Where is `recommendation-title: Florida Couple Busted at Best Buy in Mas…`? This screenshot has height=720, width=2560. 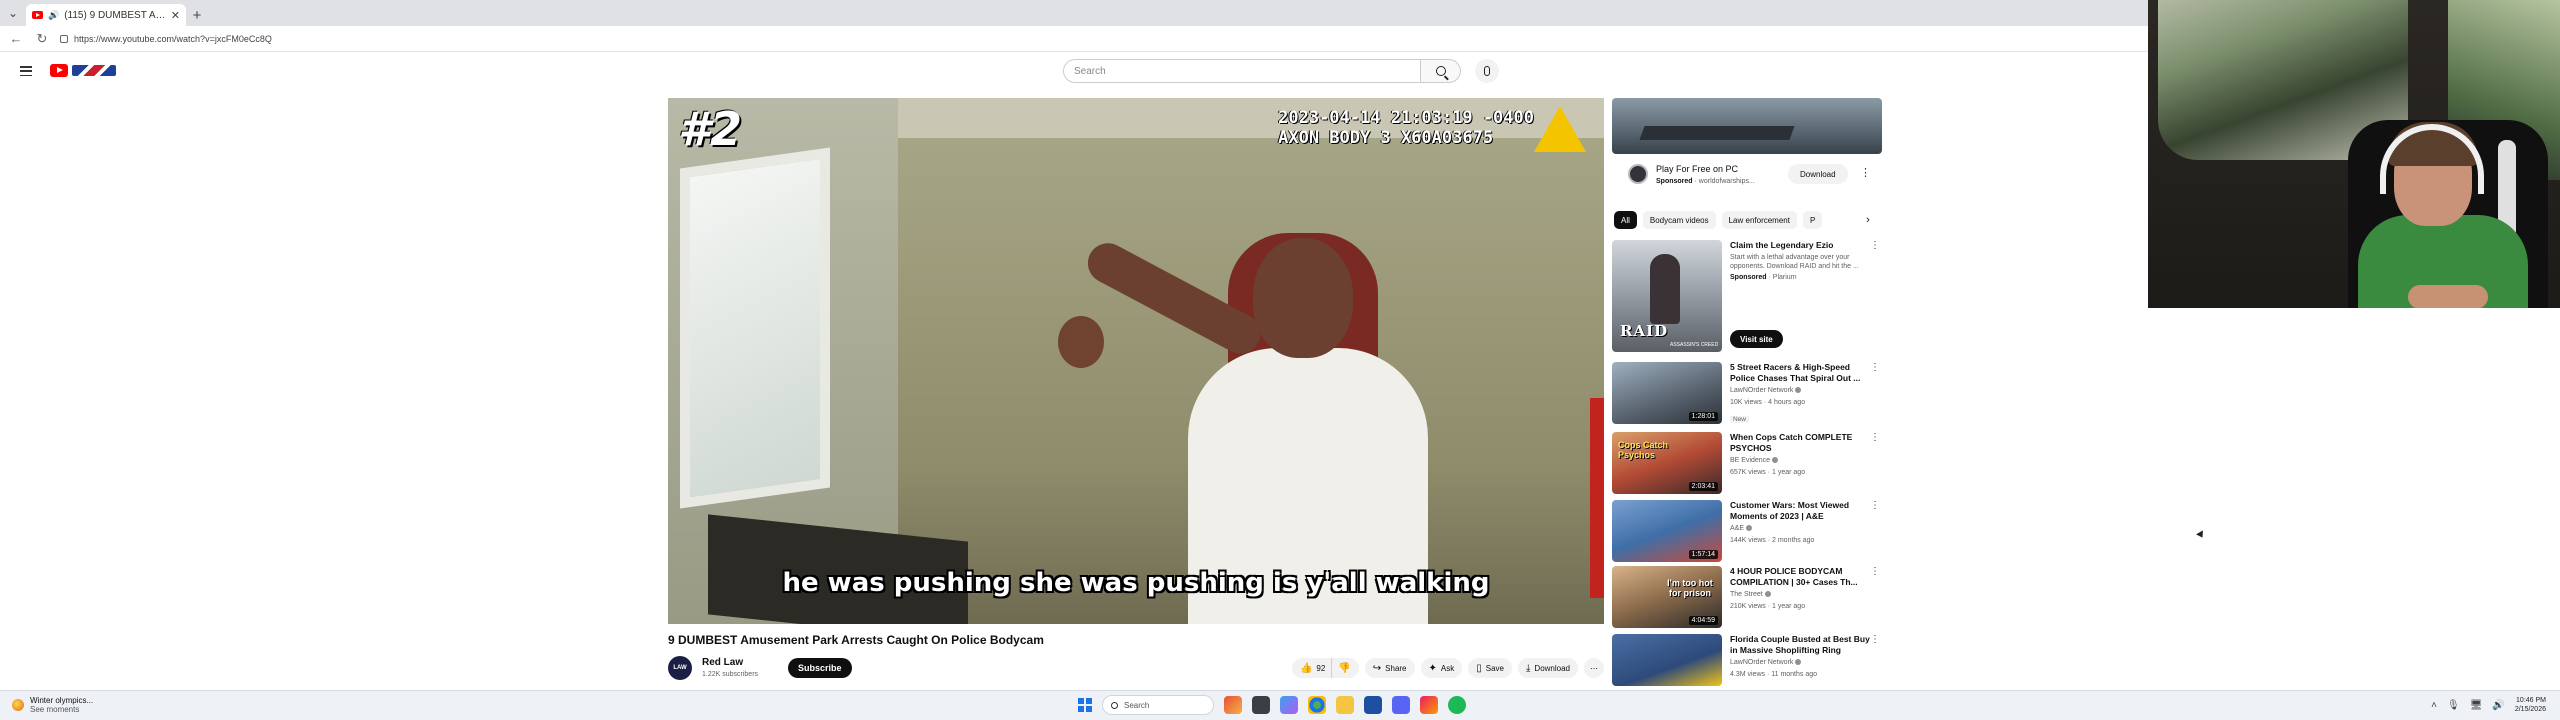 recommendation-title: Florida Couple Busted at Best Buy in Mas… is located at coordinates (1800, 645).